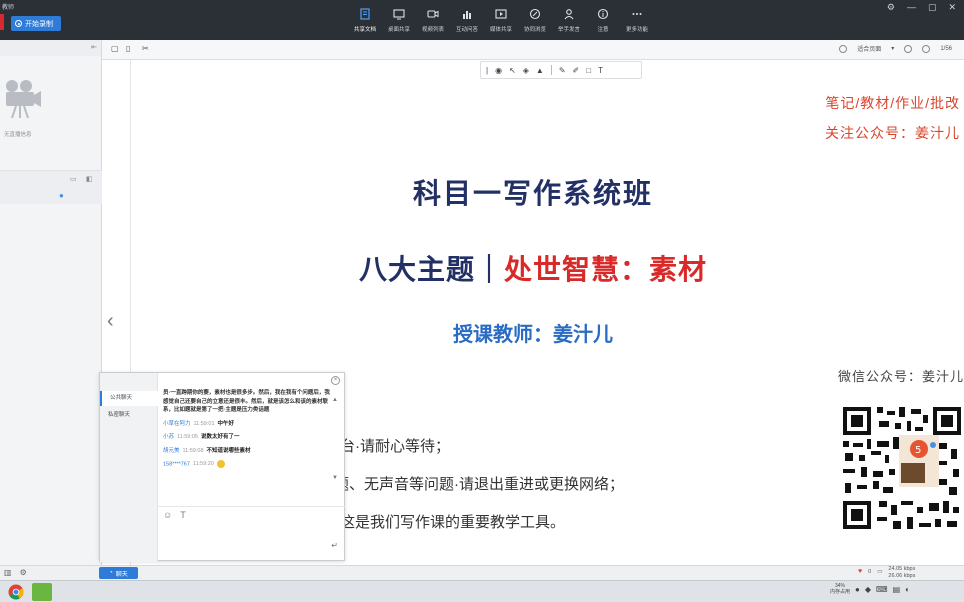 This screenshot has width=964, height=602. I want to click on browse-icon, so click(535, 14).